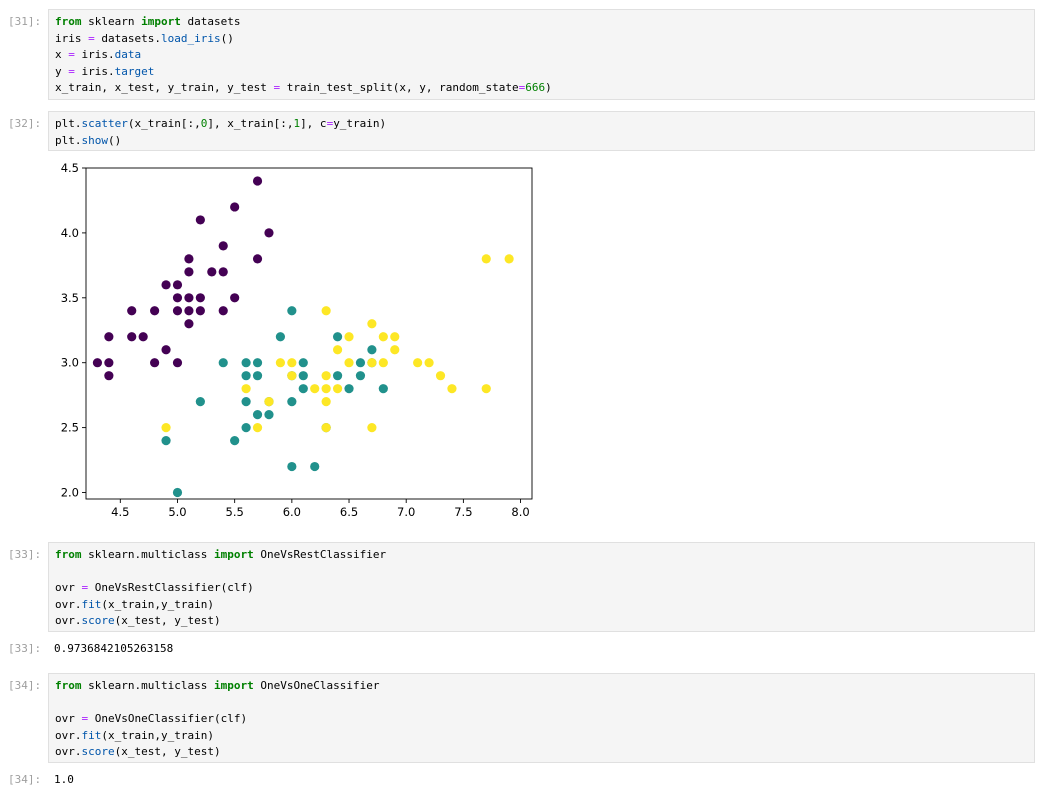 The width and height of the screenshot is (1042, 797). Describe the element at coordinates (94, 54) in the screenshot. I see `code-token: iris.` at that location.